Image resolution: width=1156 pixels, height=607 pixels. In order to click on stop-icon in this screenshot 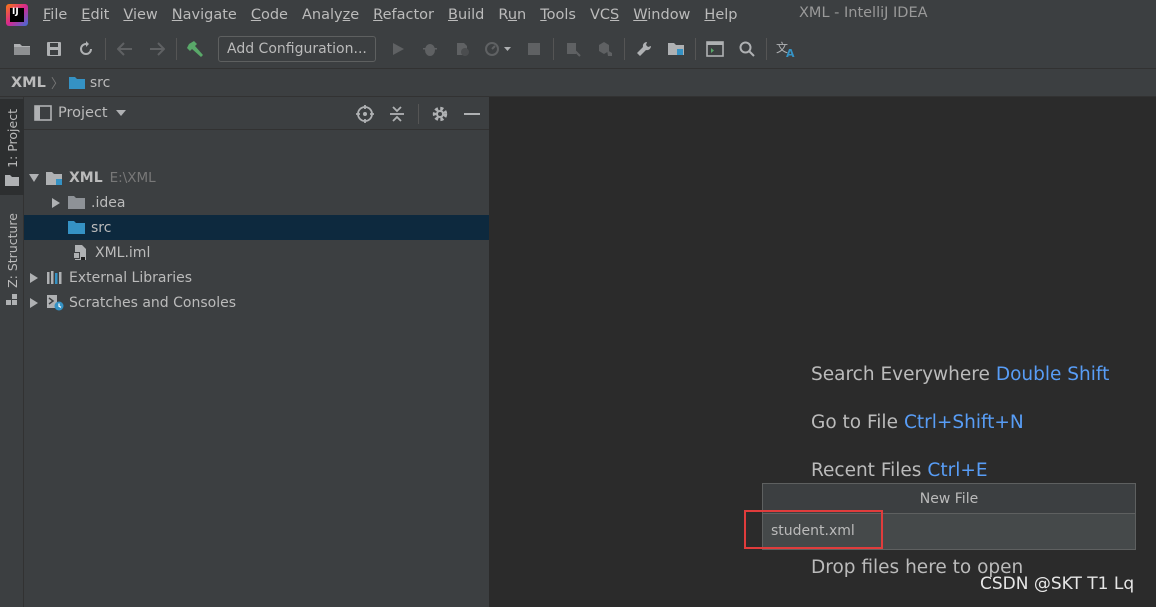, I will do `click(534, 49)`.